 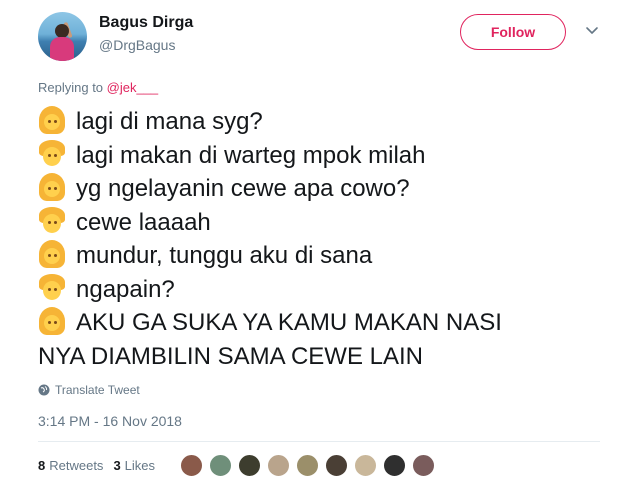 What do you see at coordinates (72, 87) in the screenshot?
I see `replying-to-label: Replying to` at bounding box center [72, 87].